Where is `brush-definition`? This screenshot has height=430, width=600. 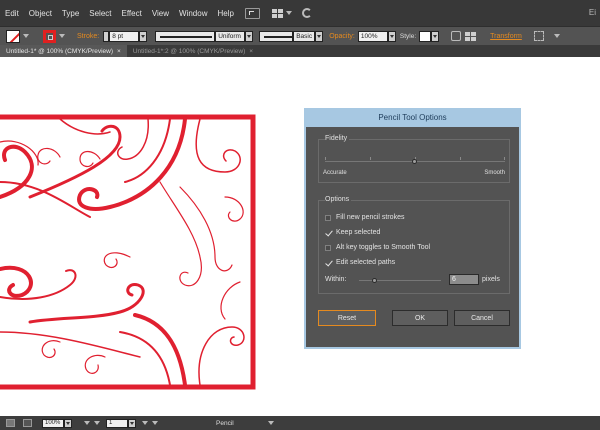 brush-definition is located at coordinates (276, 36).